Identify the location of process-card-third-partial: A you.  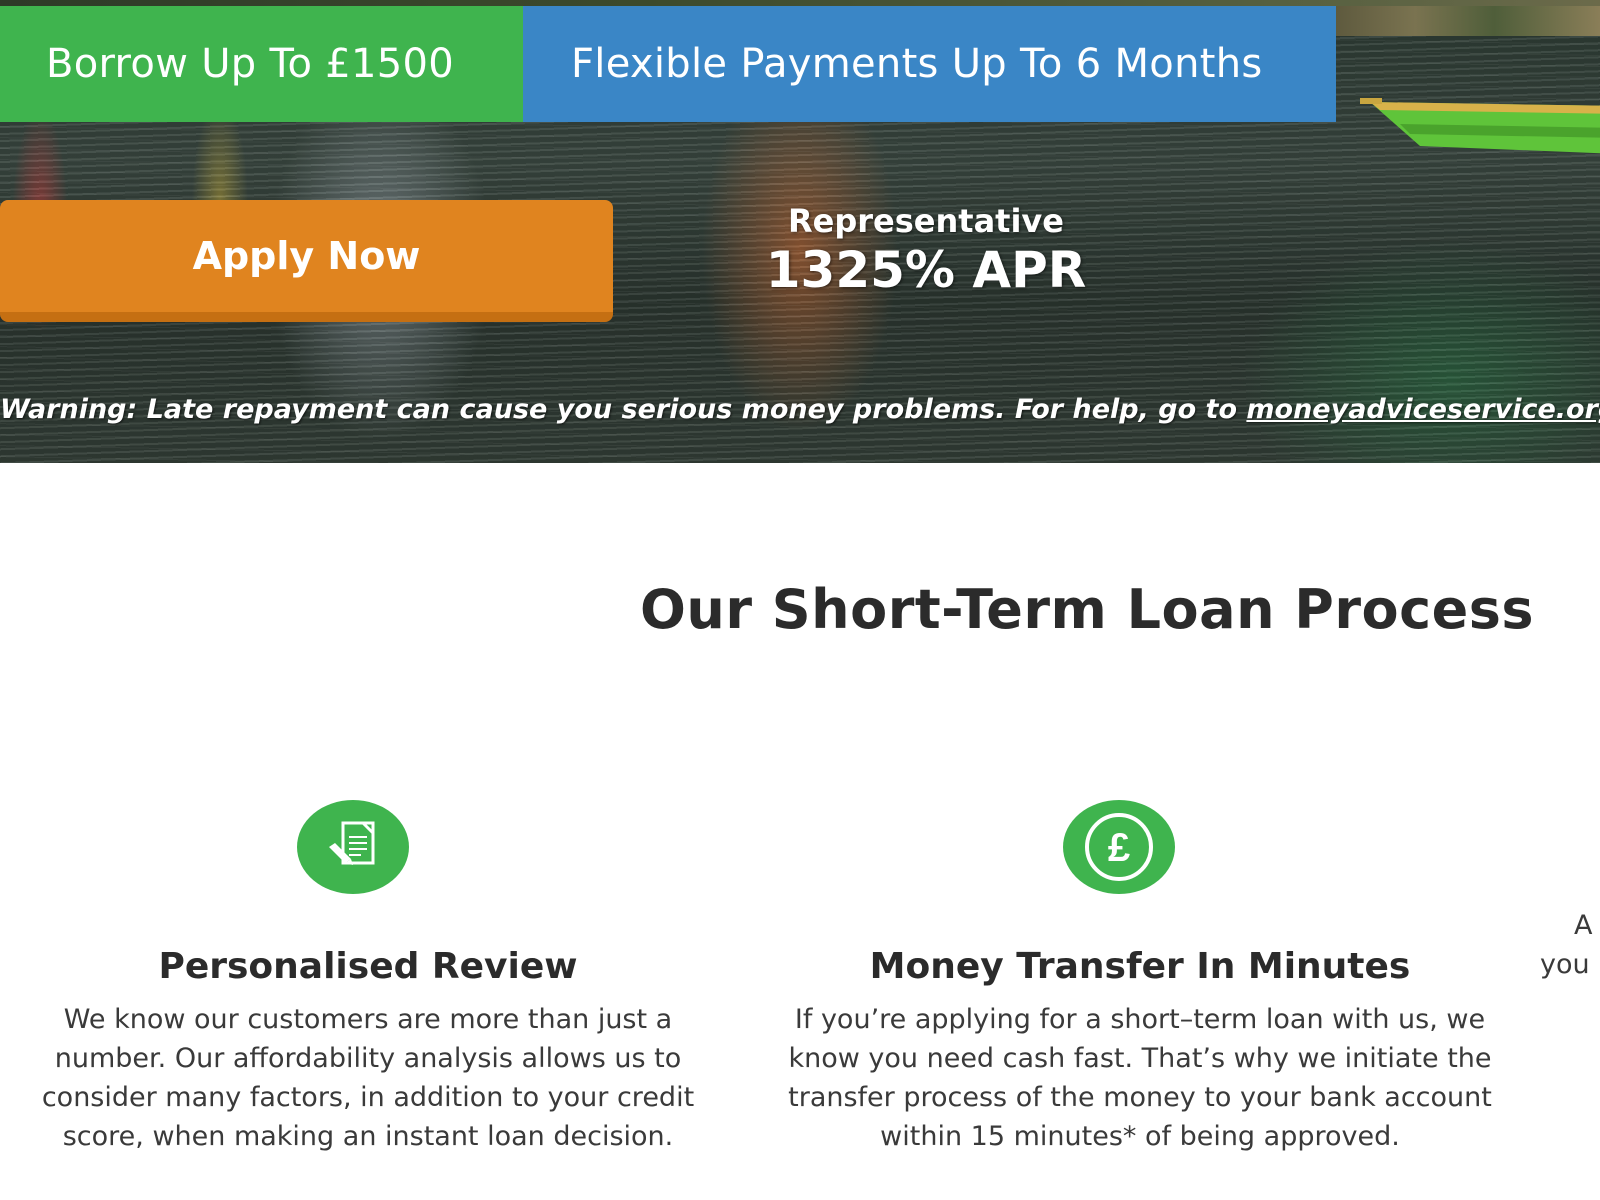
(1570, 892).